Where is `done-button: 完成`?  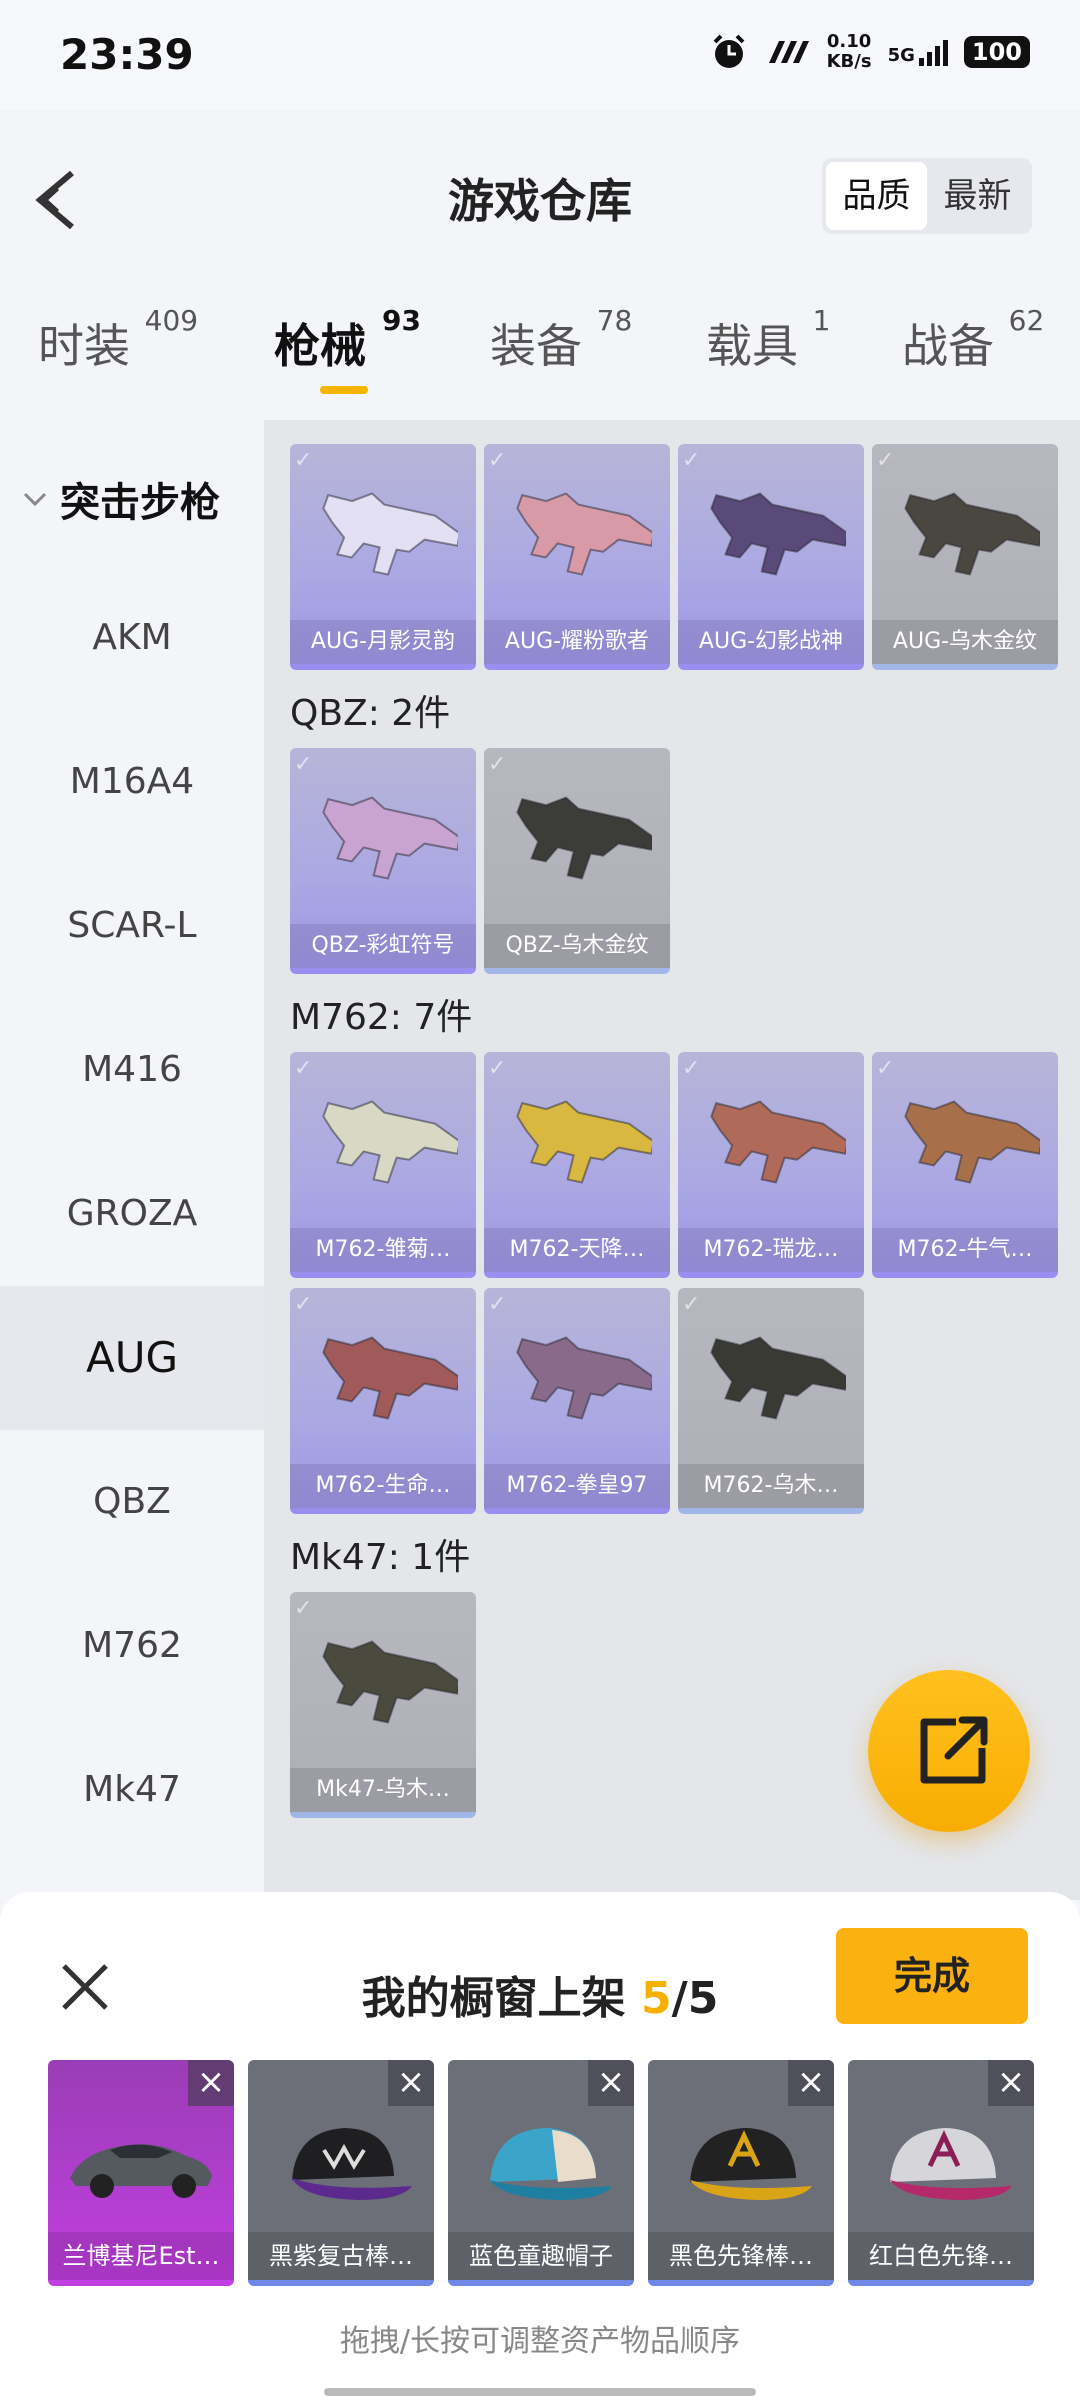
done-button: 完成 is located at coordinates (932, 1976).